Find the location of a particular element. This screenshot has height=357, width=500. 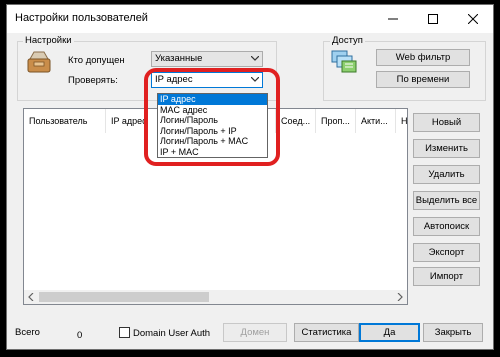

horizontal-scrollbar is located at coordinates (215, 297).